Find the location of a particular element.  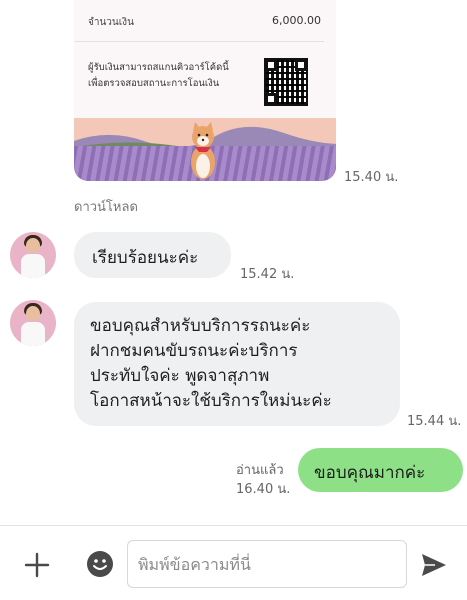

message-timestamp: 16.40 น. is located at coordinates (263, 489).